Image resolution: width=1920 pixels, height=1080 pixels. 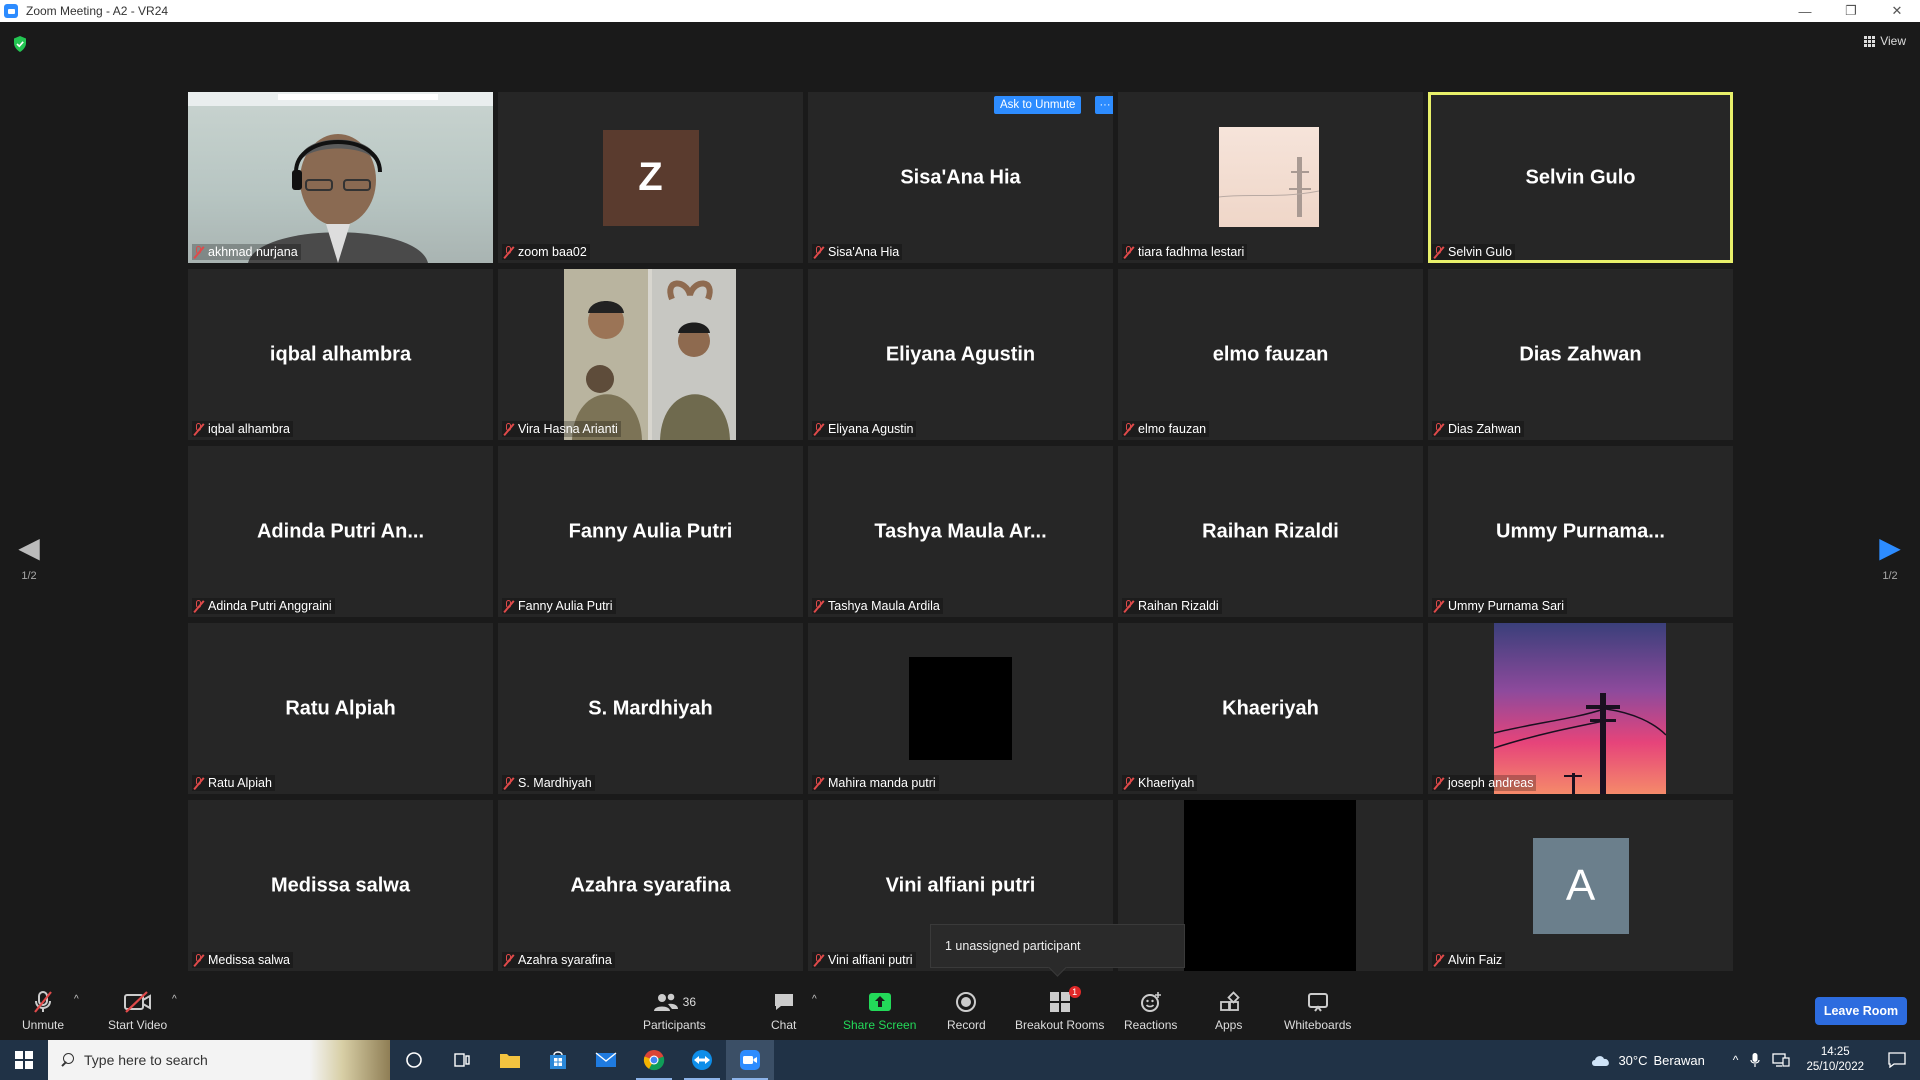 I want to click on participant-tile-tashya-maula-ardila: Tashya Maula Ar... Tashya Maula Ardila, so click(x=960, y=531).